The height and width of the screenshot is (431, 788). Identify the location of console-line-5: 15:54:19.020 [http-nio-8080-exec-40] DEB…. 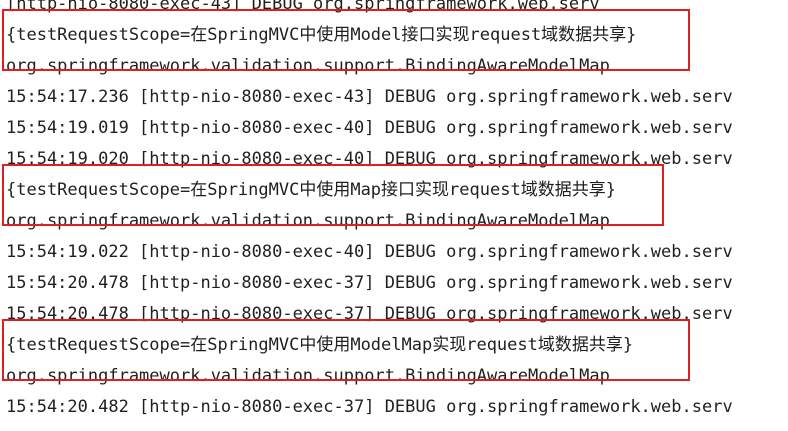
(369, 159).